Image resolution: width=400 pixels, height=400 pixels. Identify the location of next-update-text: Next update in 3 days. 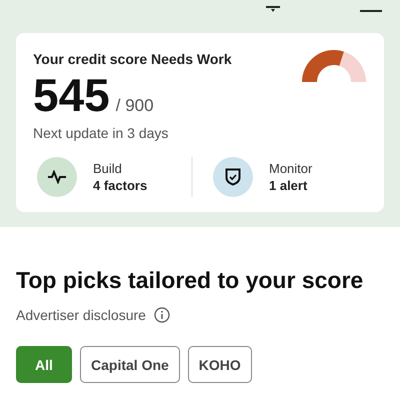
(101, 133).